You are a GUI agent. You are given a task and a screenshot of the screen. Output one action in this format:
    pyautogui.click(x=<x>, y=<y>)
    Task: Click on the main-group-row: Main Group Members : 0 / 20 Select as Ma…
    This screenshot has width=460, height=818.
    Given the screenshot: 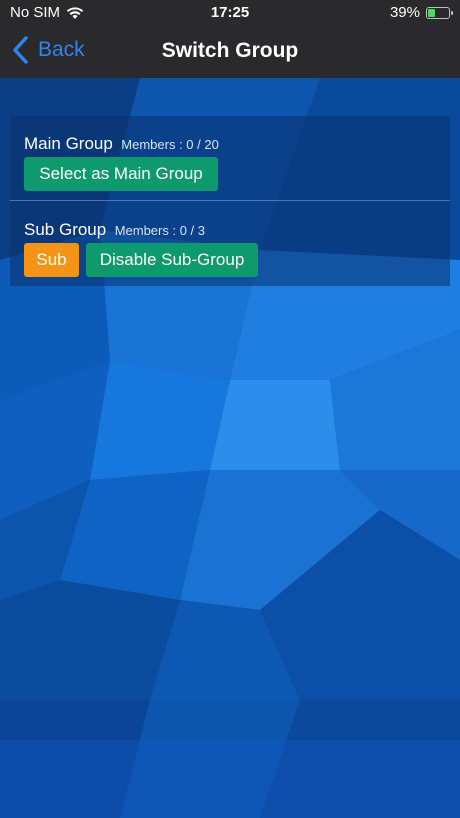 What is the action you would take?
    pyautogui.click(x=230, y=158)
    